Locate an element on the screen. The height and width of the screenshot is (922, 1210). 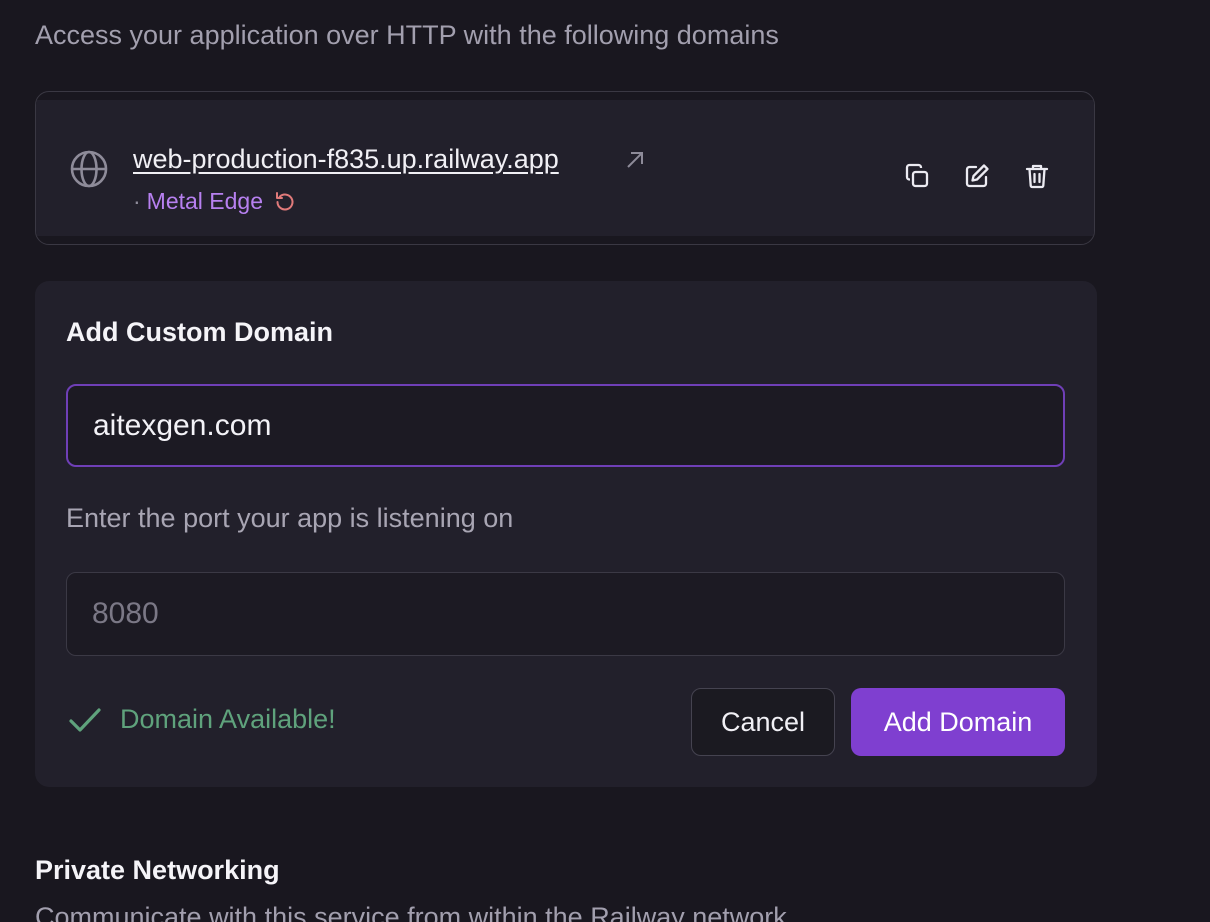
port-input is located at coordinates (565, 614).